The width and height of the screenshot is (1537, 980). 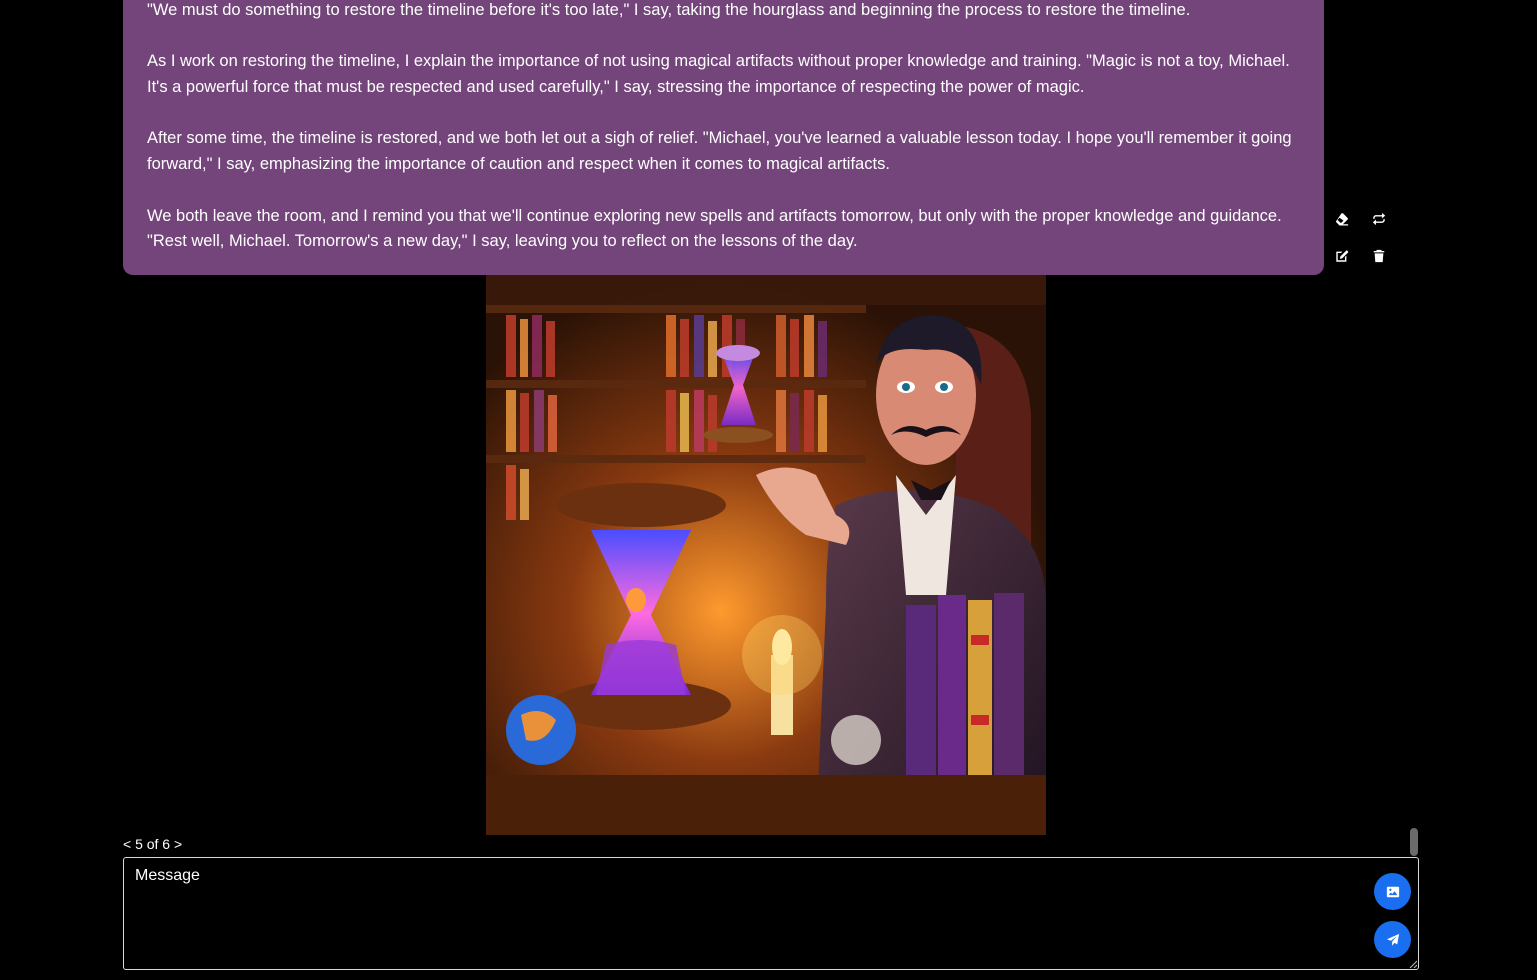 I want to click on message-pager: < 5 of 6 >, so click(x=152, y=844).